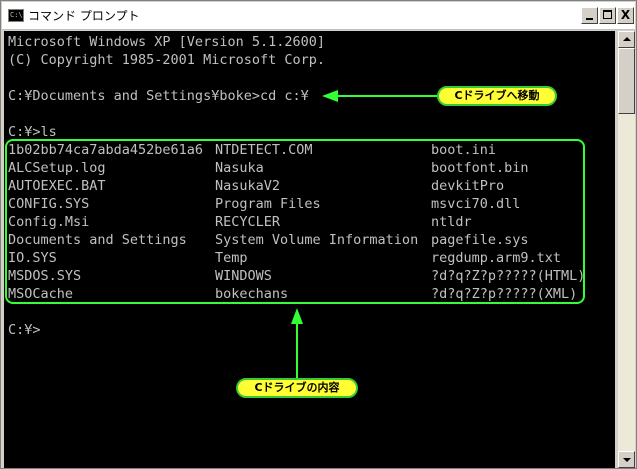 This screenshot has height=469, width=637. I want to click on callout-c-drive-contents: Cドライブの内容, so click(297, 388).